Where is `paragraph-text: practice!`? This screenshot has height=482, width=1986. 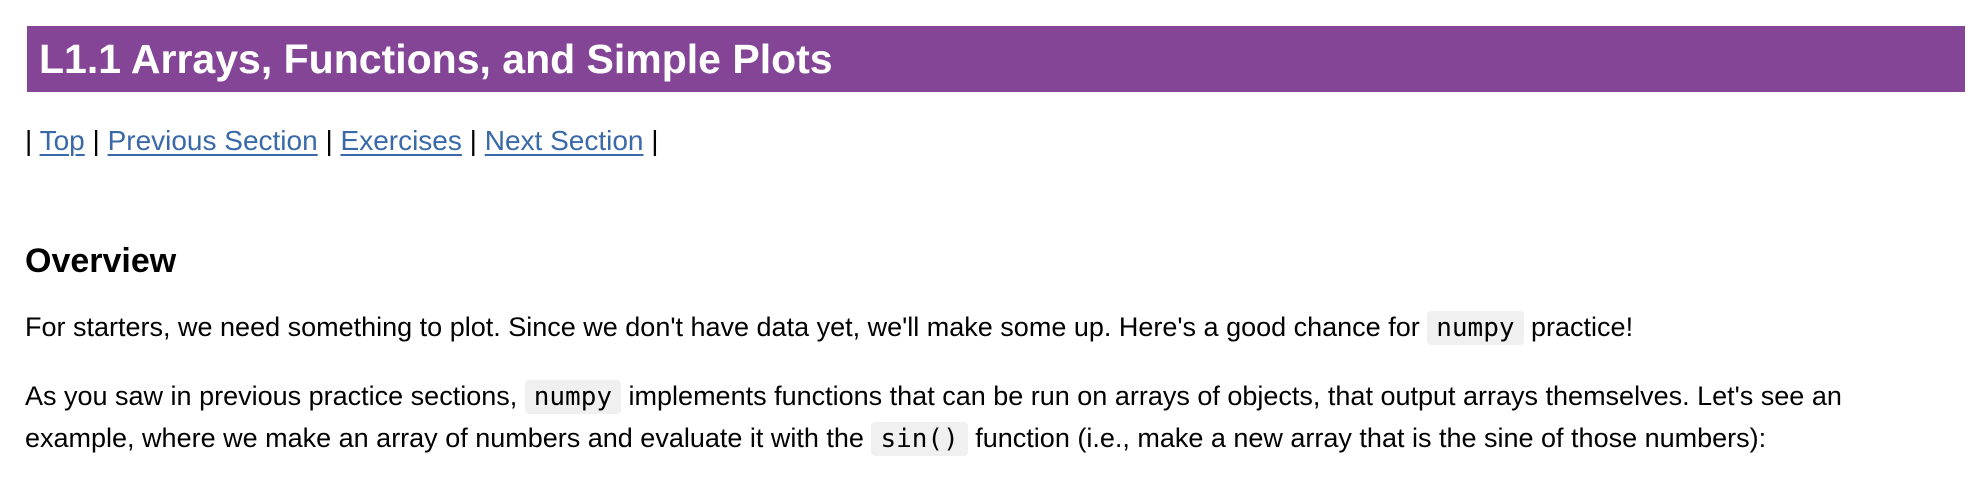
paragraph-text: practice! is located at coordinates (1582, 327).